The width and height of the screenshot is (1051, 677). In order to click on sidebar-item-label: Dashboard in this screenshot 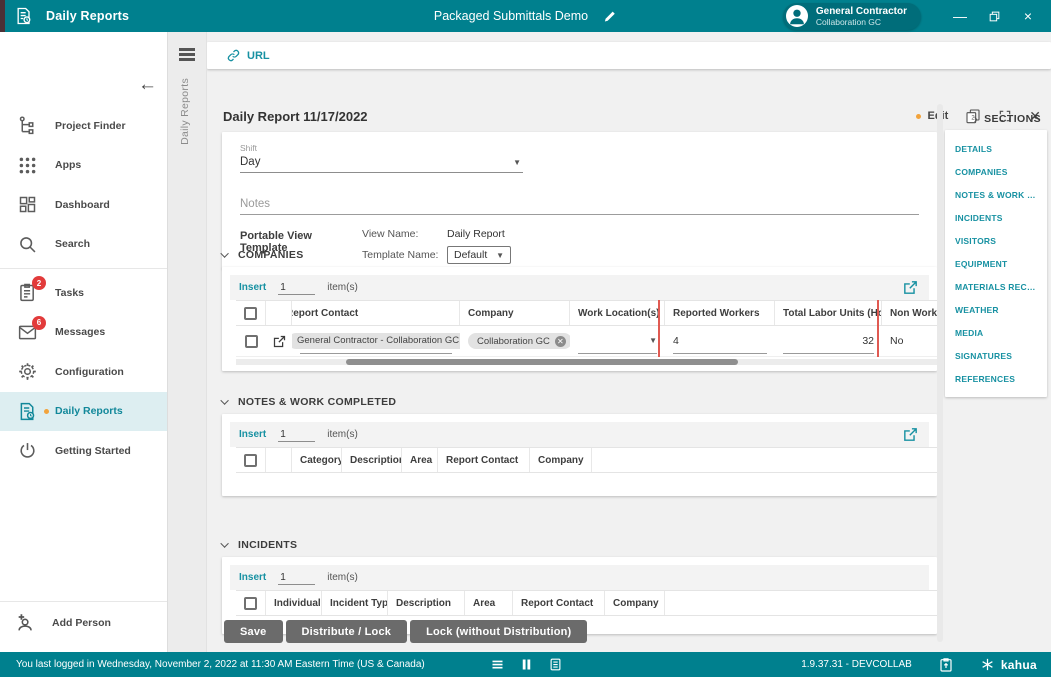, I will do `click(82, 204)`.